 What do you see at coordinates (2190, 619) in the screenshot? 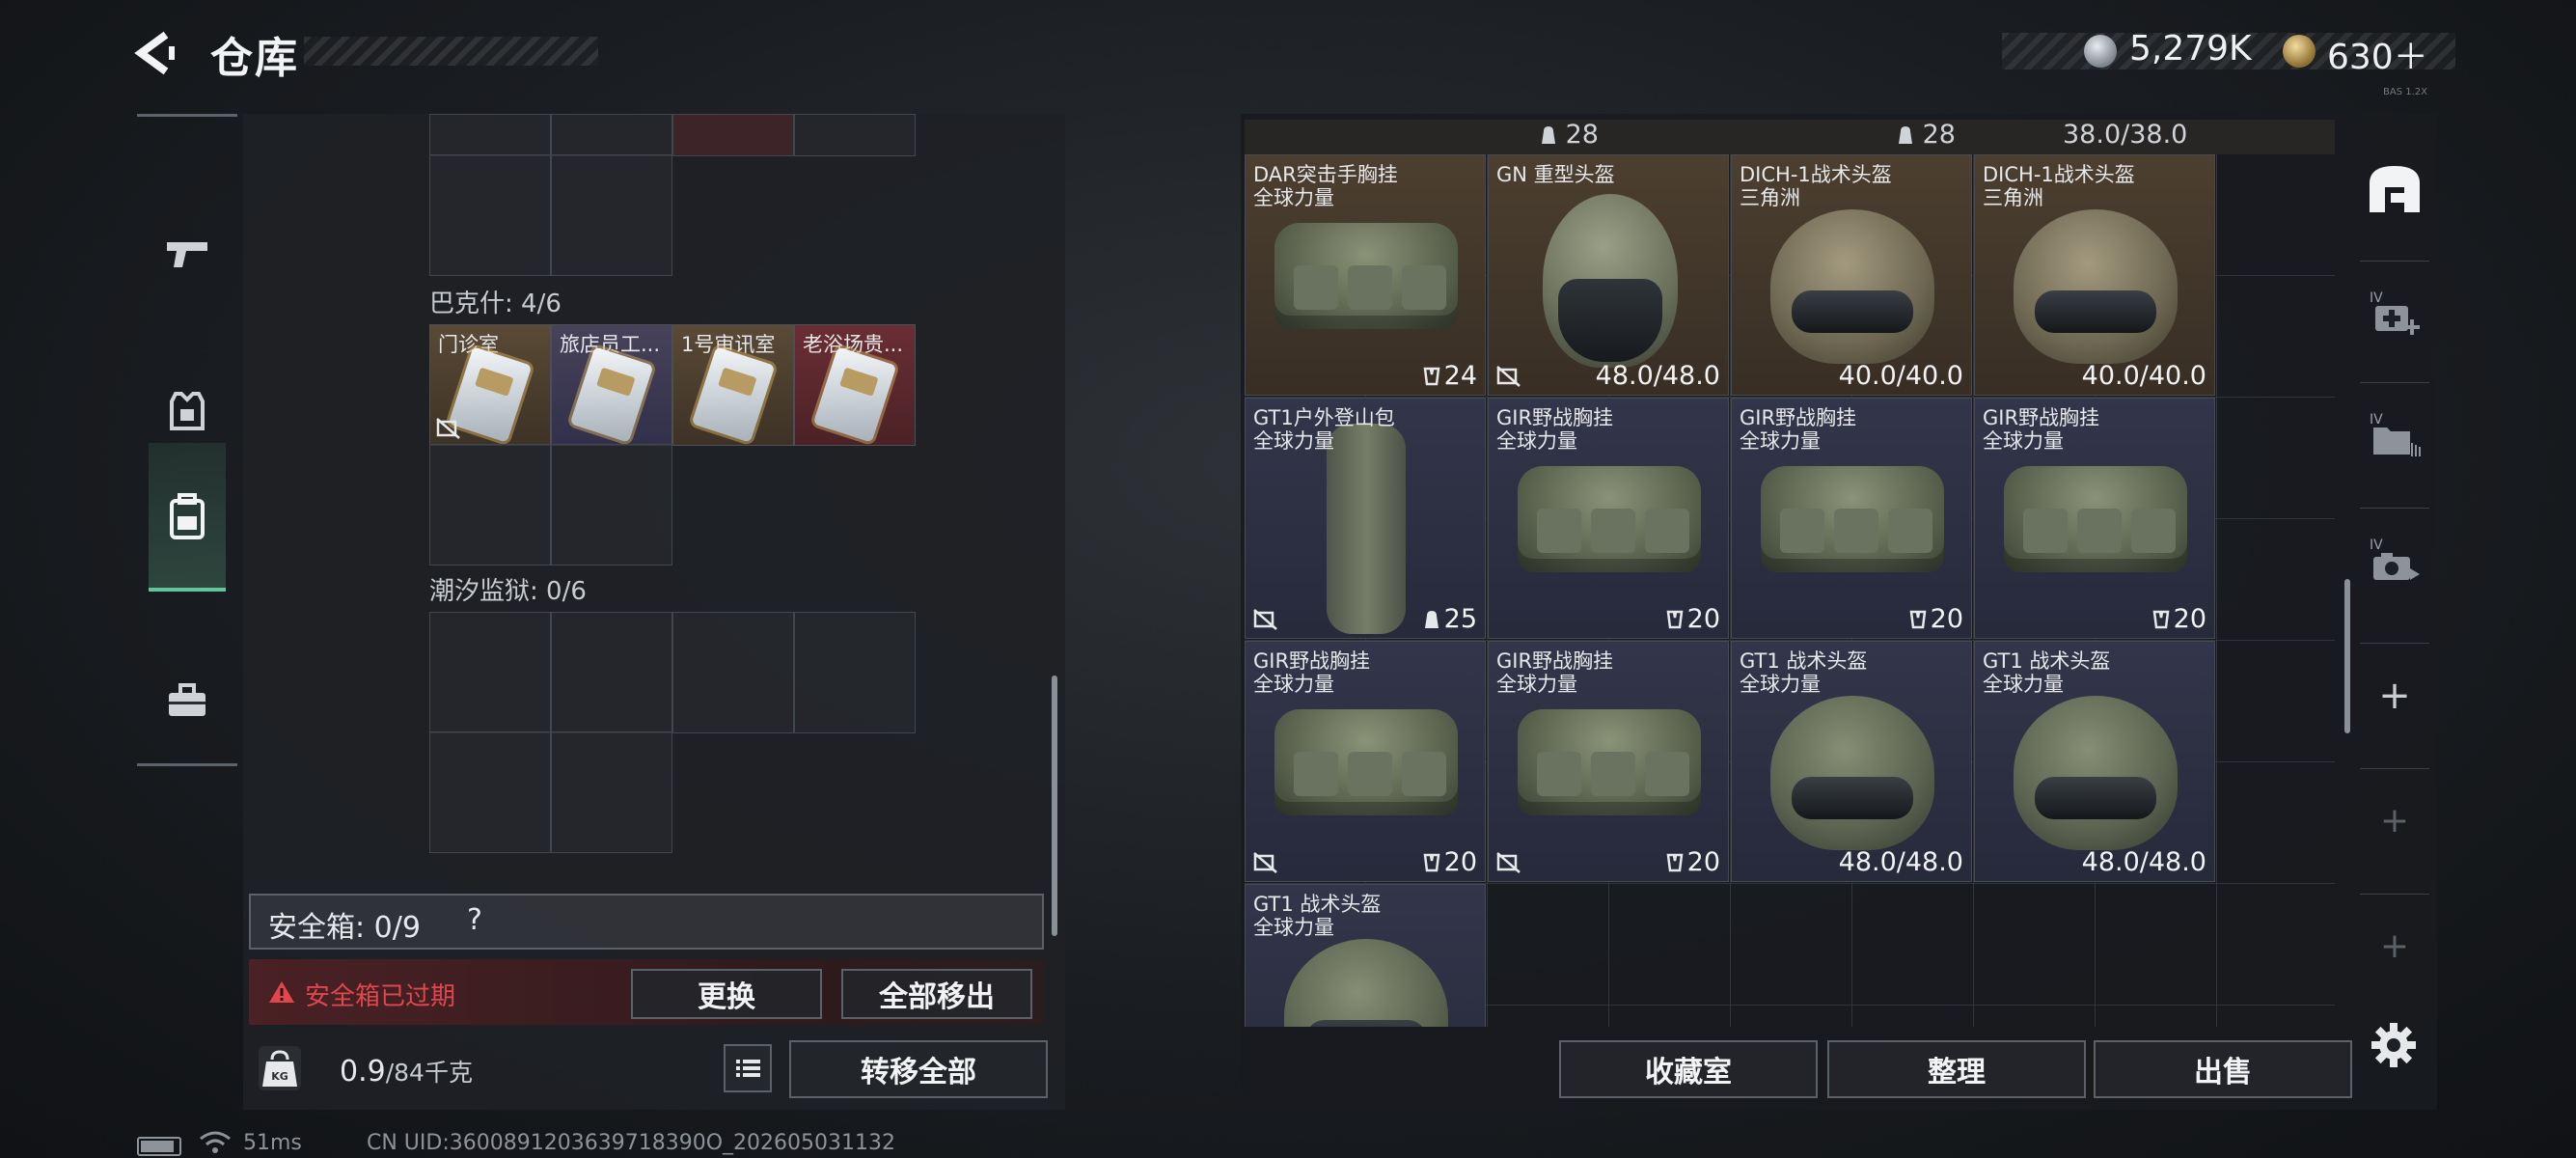
I see `item-value-text: 20` at bounding box center [2190, 619].